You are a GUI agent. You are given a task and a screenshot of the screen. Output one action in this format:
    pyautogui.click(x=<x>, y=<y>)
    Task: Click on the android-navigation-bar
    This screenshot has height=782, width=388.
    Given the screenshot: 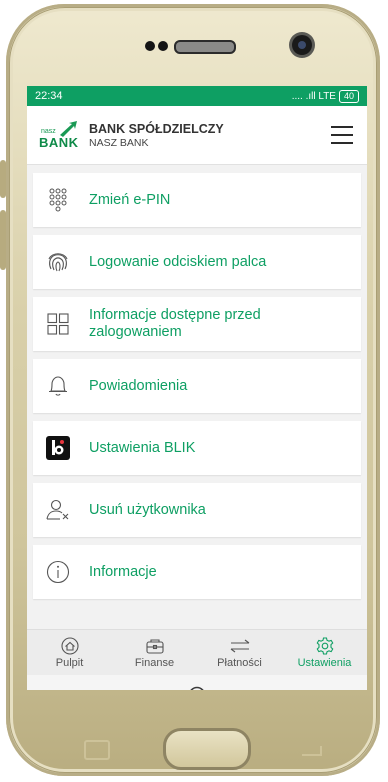 What is the action you would take?
    pyautogui.click(x=197, y=682)
    